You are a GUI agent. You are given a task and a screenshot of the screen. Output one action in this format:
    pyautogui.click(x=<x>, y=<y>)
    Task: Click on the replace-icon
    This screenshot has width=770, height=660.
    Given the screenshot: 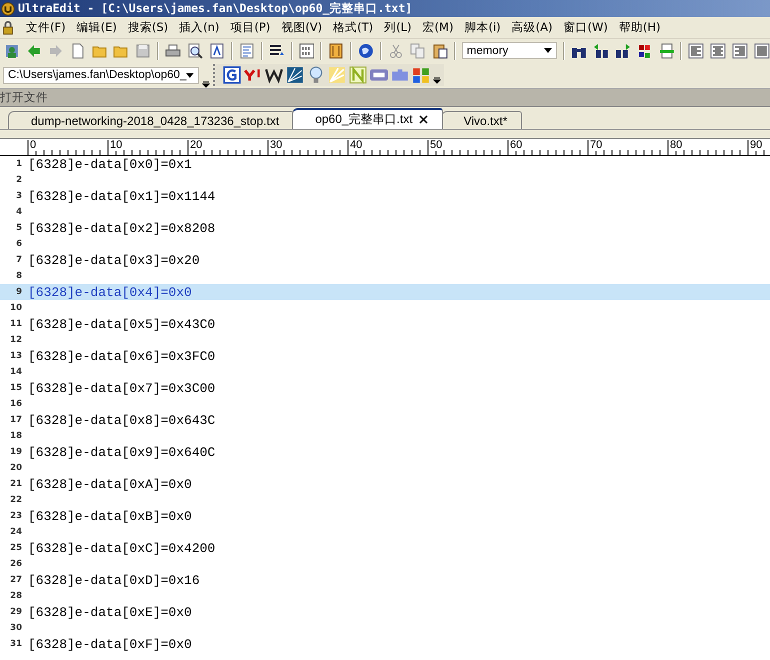 What is the action you would take?
    pyautogui.click(x=644, y=50)
    